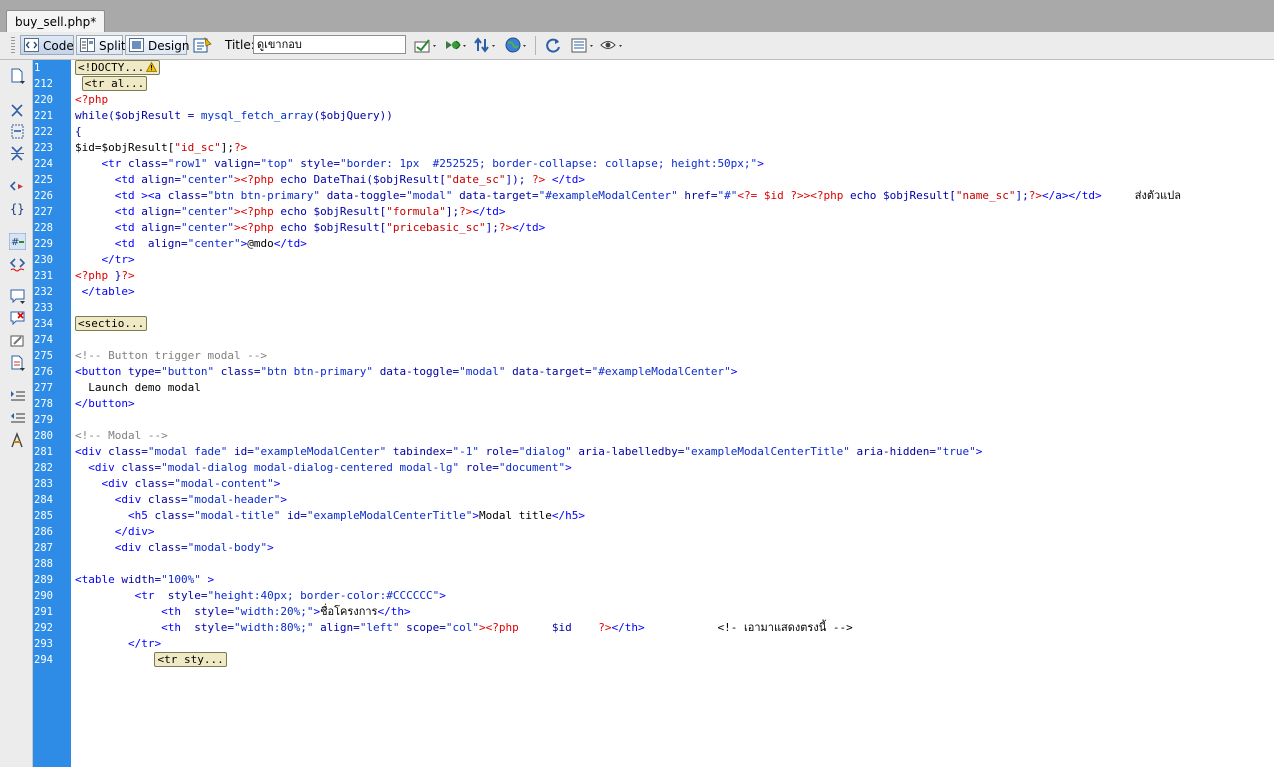 The image size is (1274, 767). What do you see at coordinates (17, 186) in the screenshot?
I see `select-parent-tag-icon` at bounding box center [17, 186].